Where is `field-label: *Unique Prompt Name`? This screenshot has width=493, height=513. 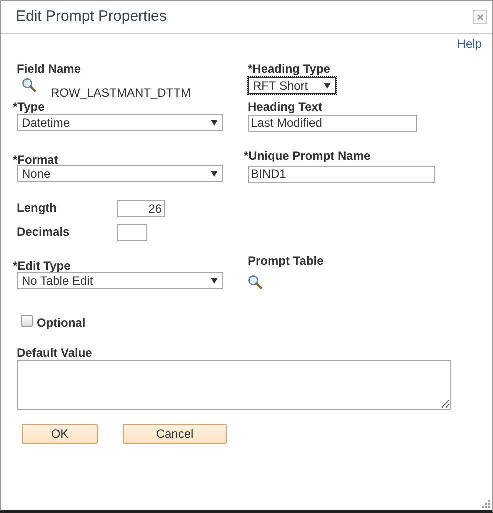
field-label: *Unique Prompt Name is located at coordinates (307, 156).